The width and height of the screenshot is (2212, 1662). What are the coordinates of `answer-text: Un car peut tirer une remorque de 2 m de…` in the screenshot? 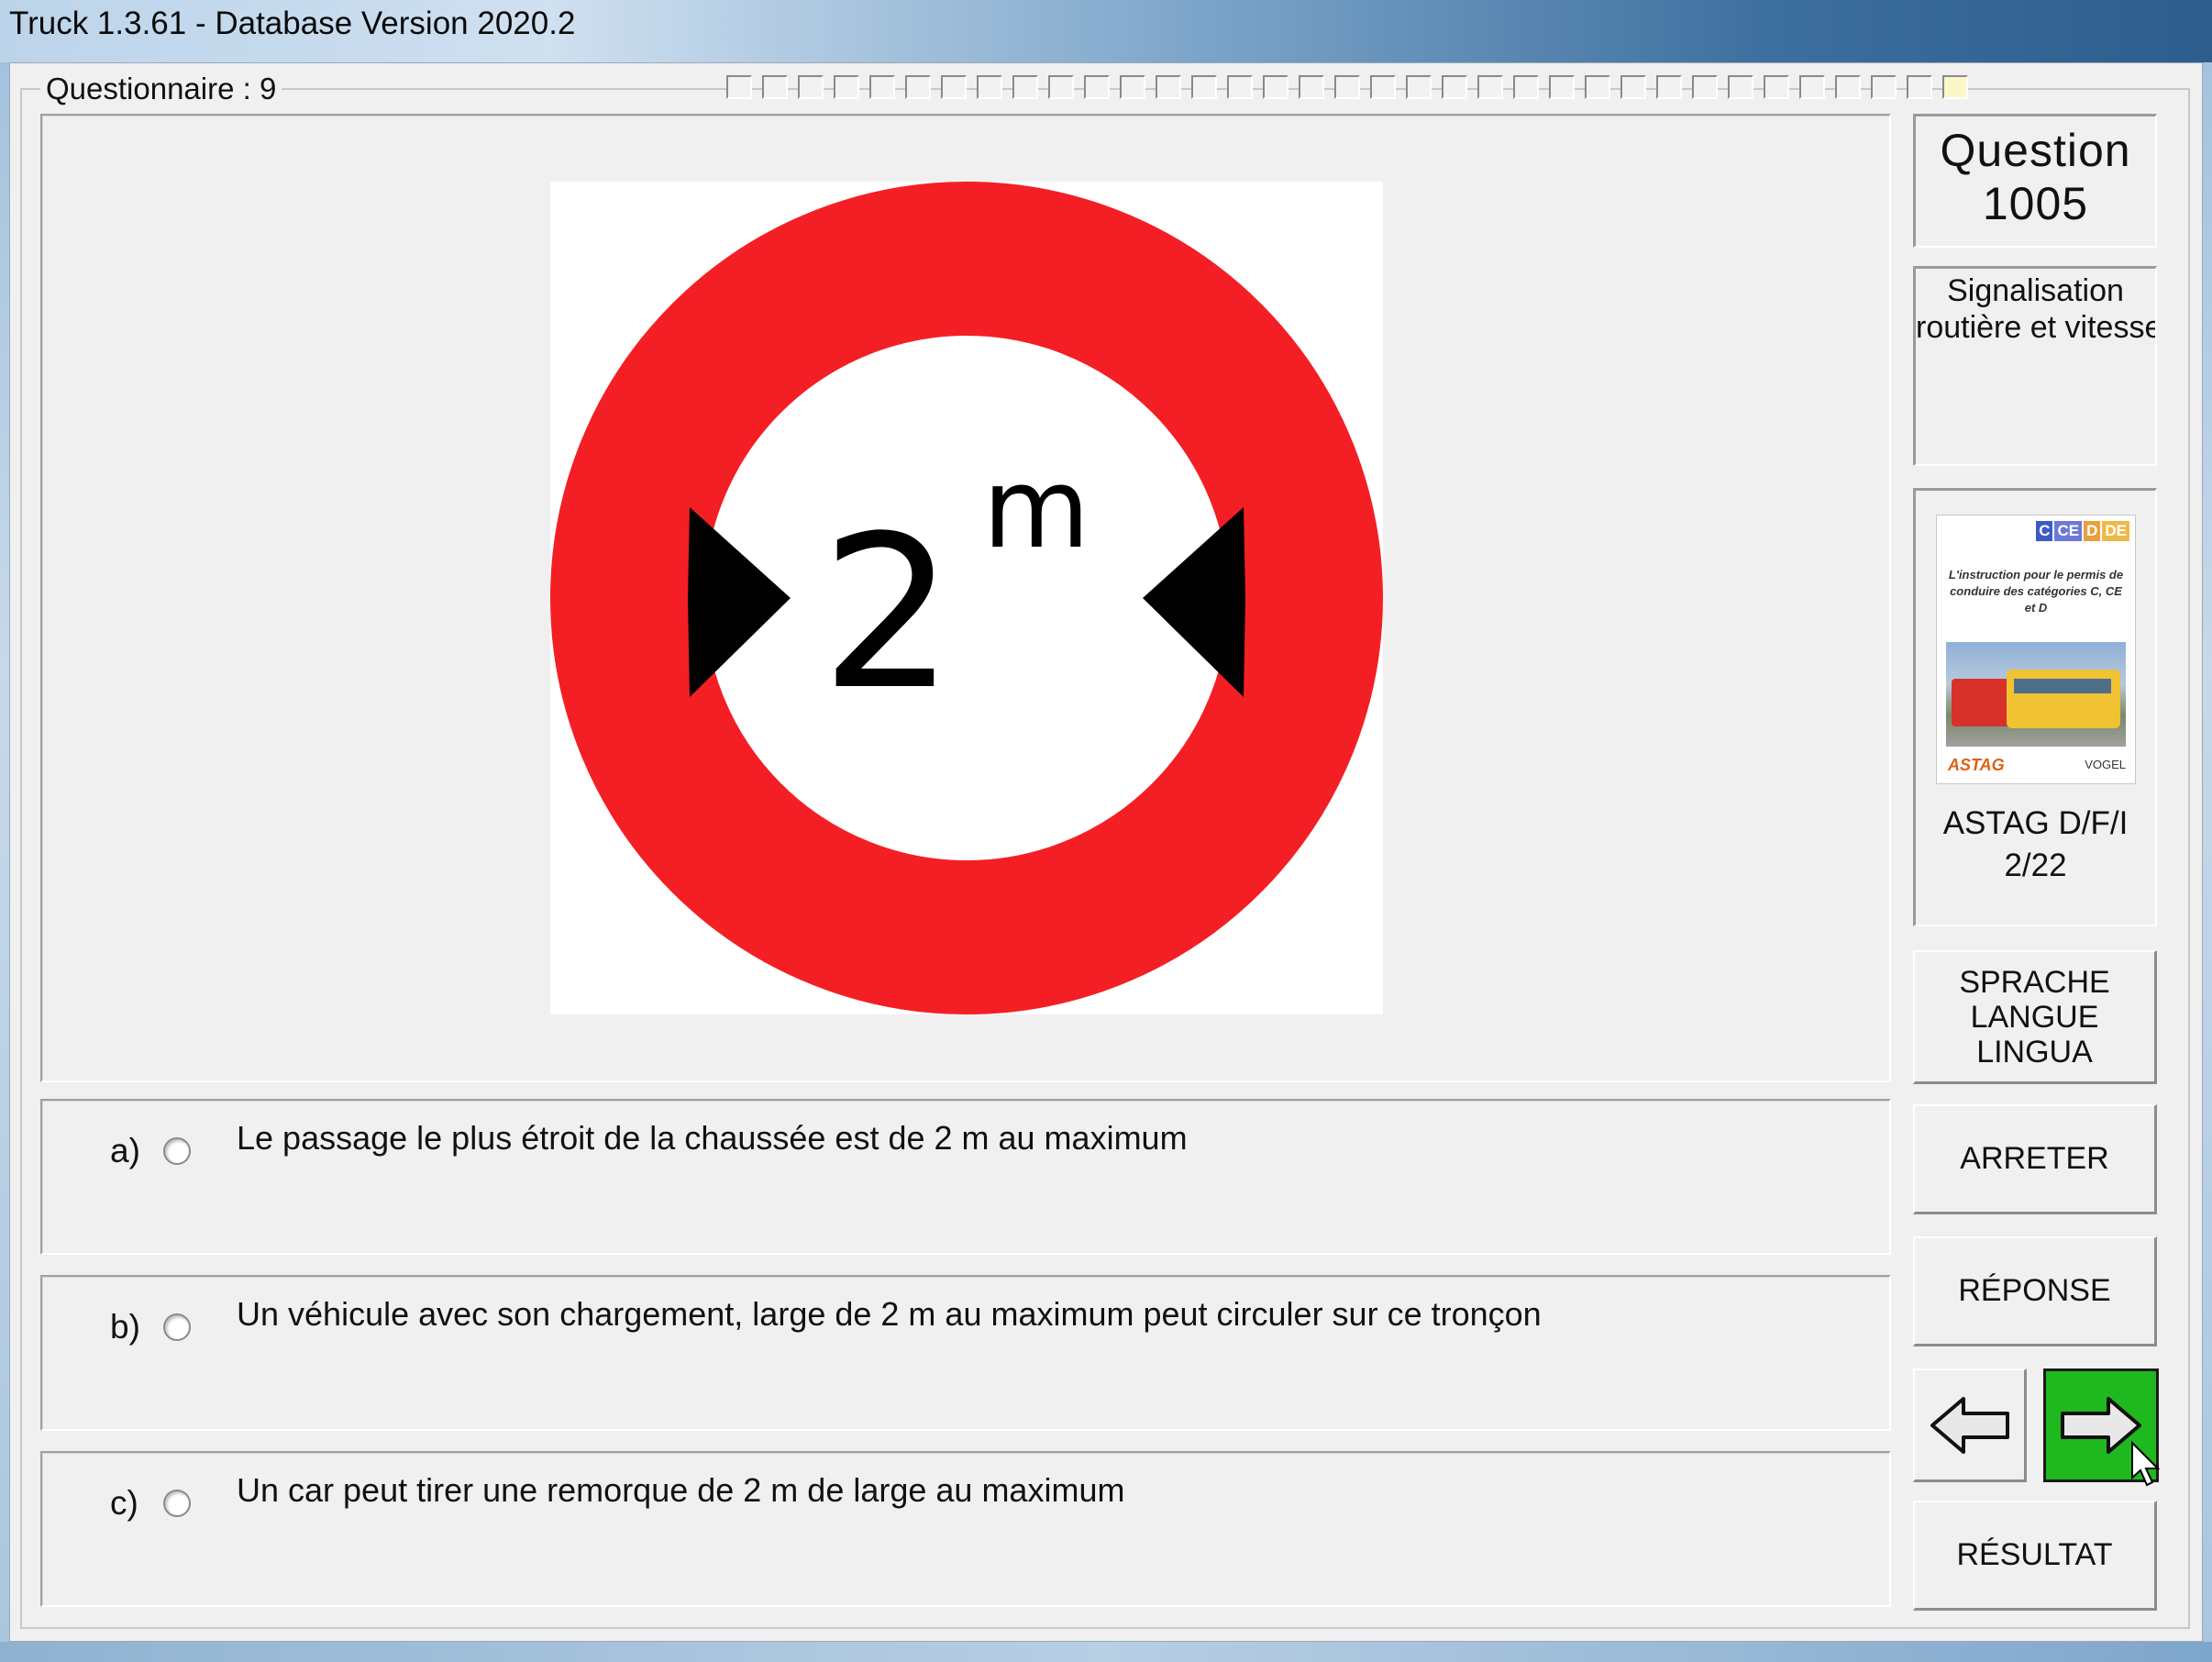 It's located at (681, 1490).